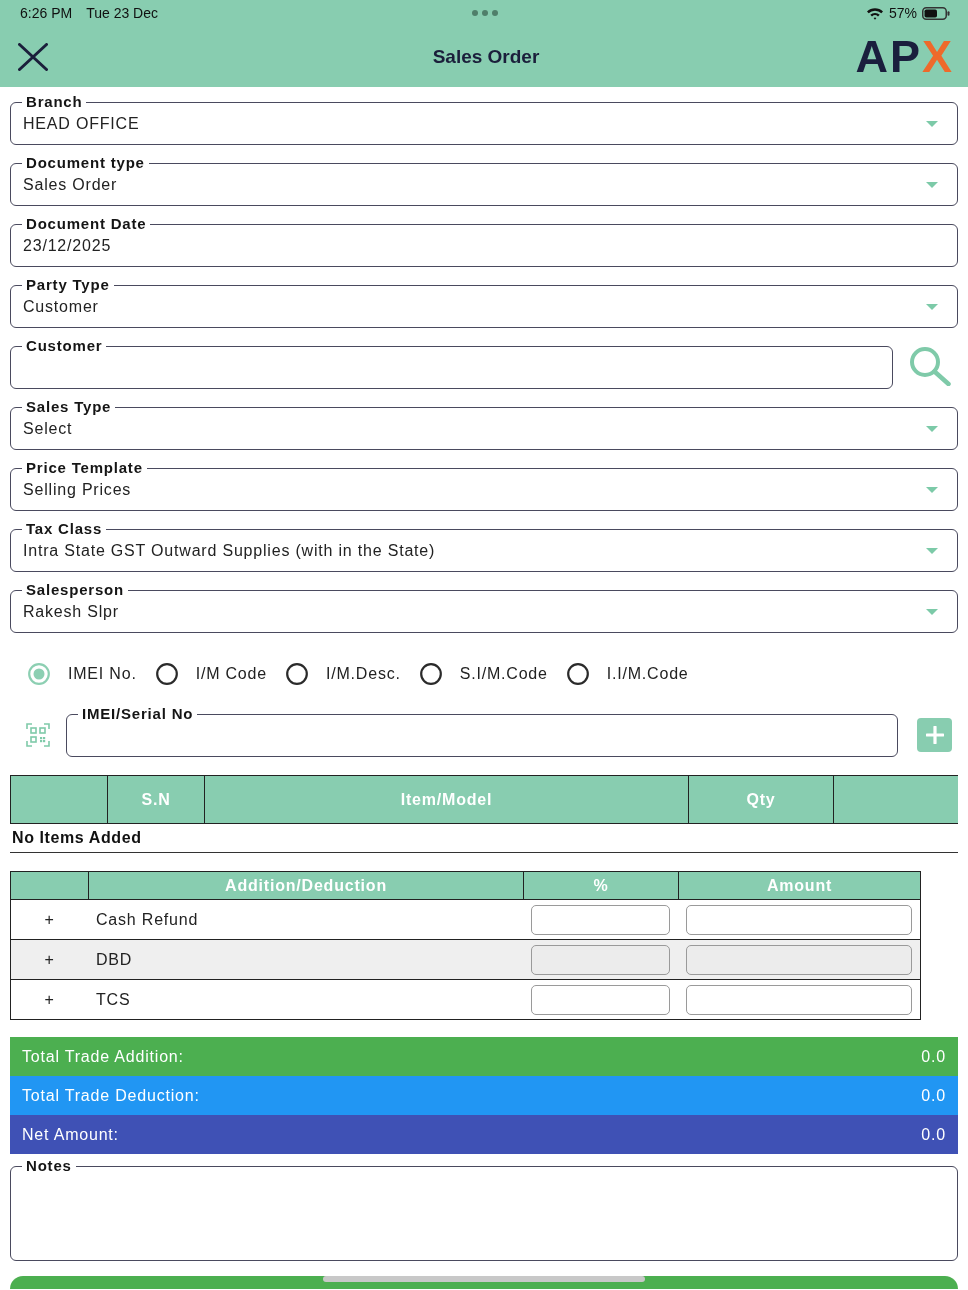 This screenshot has height=1290, width=968. Describe the element at coordinates (874, 13) in the screenshot. I see `wifi-icon` at that location.